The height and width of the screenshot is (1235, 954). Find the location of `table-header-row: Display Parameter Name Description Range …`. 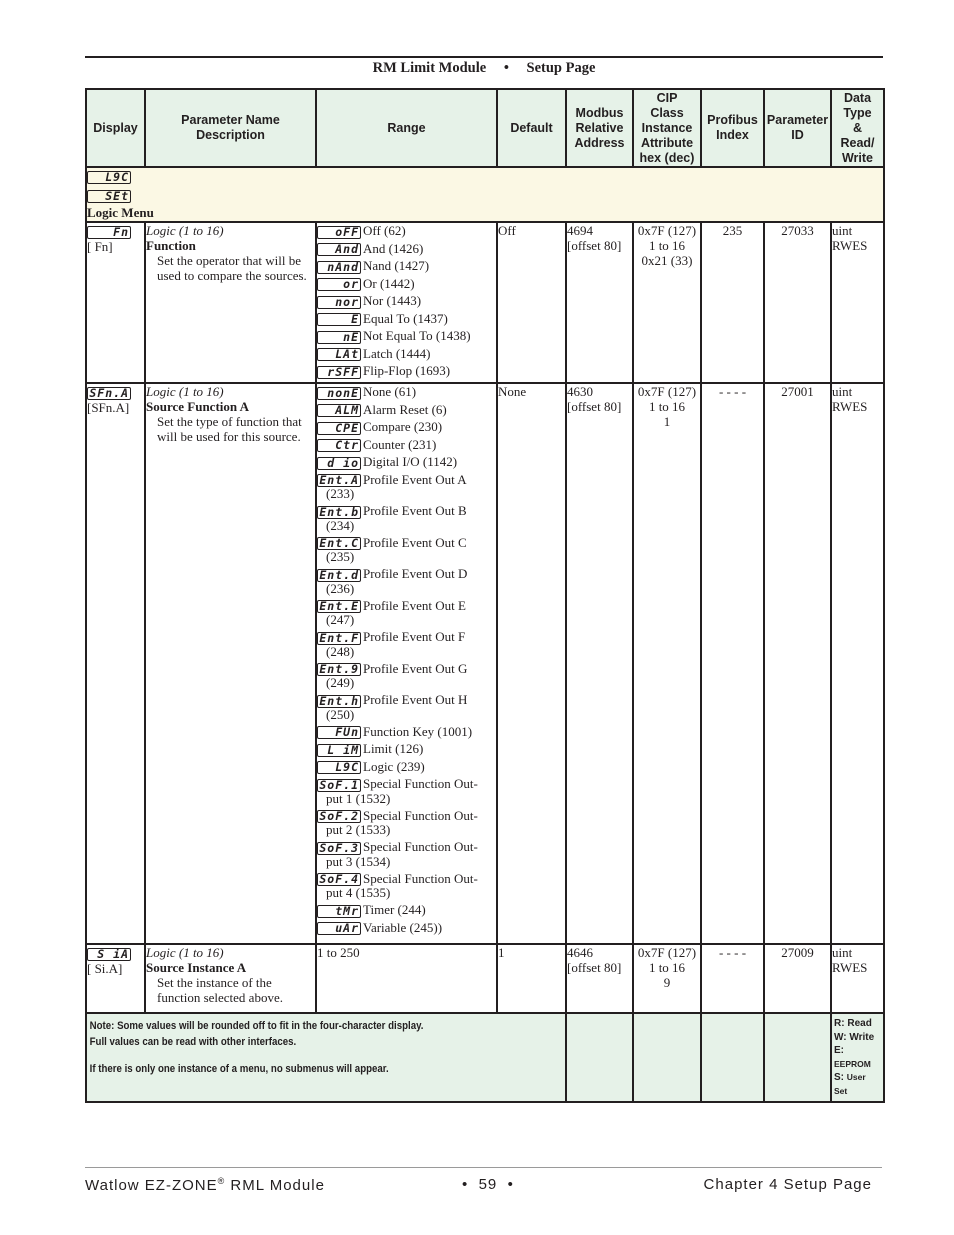

table-header-row: Display Parameter Name Description Range … is located at coordinates (485, 128).